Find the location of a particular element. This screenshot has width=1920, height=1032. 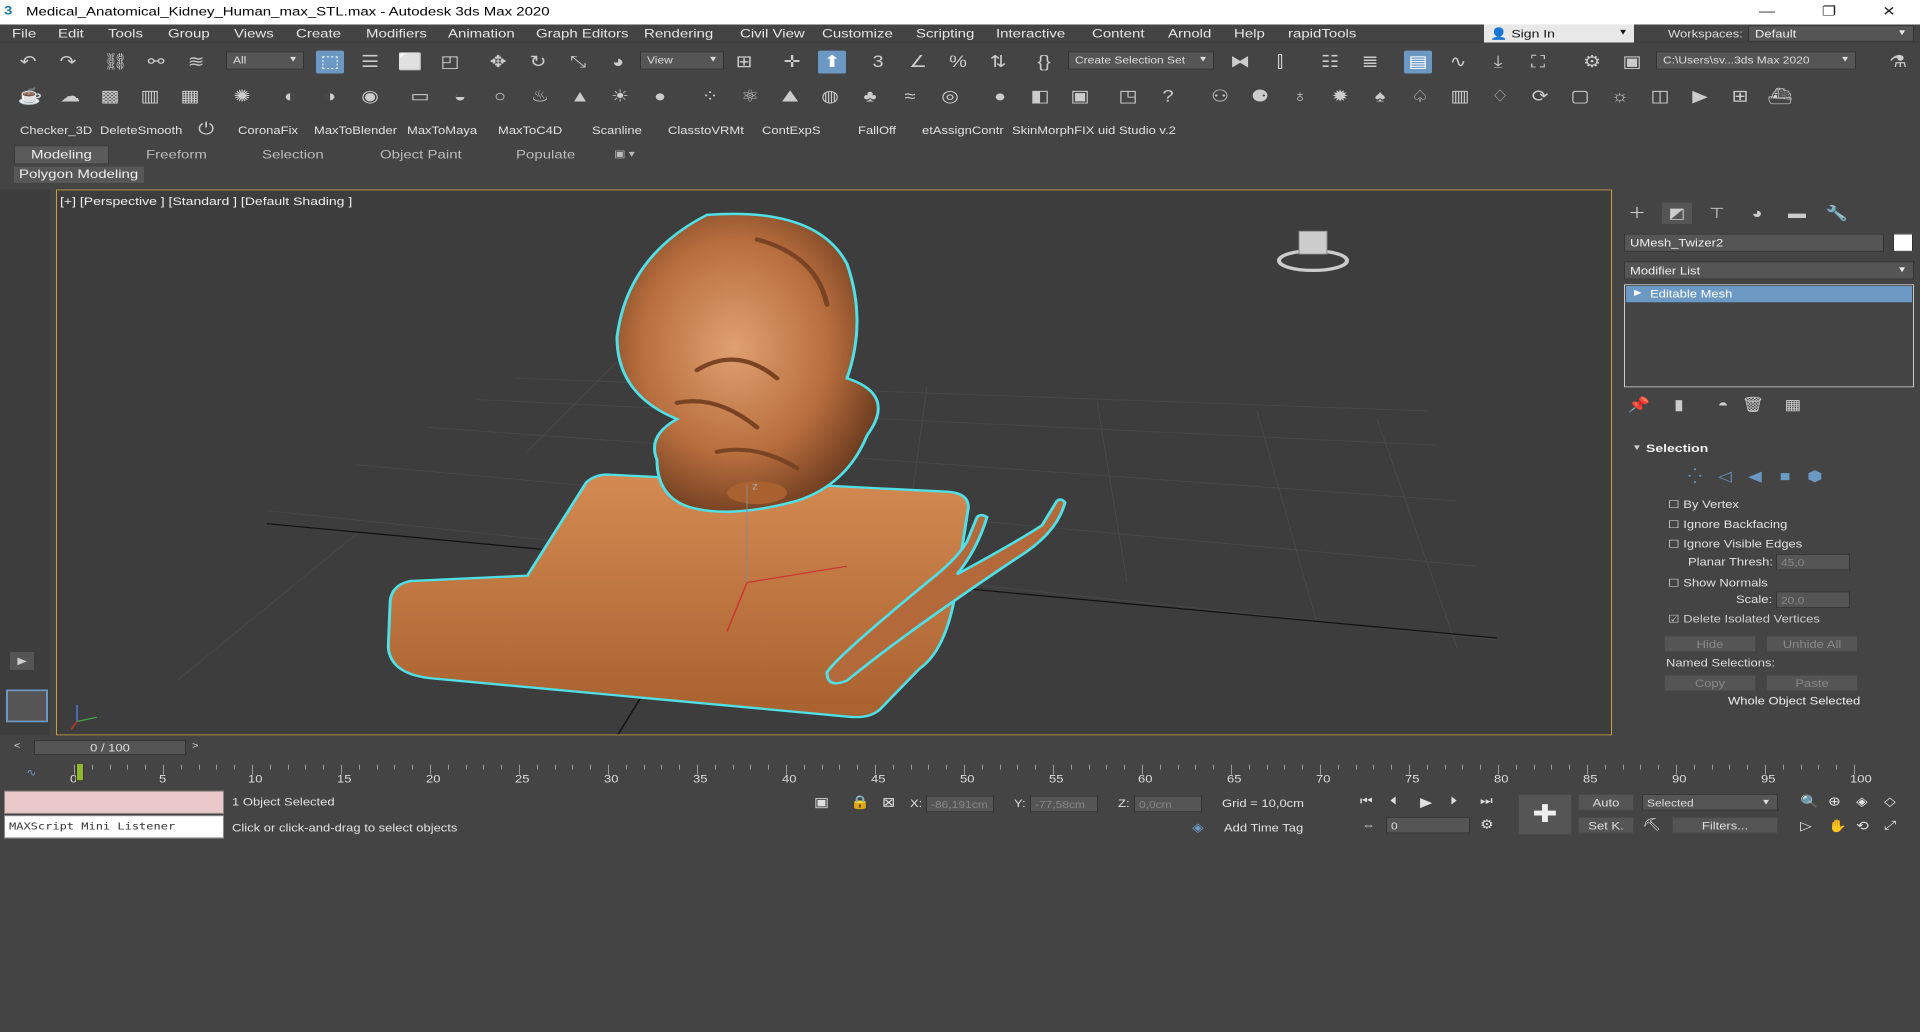

align-icon: ⫿ is located at coordinates (1280, 62).